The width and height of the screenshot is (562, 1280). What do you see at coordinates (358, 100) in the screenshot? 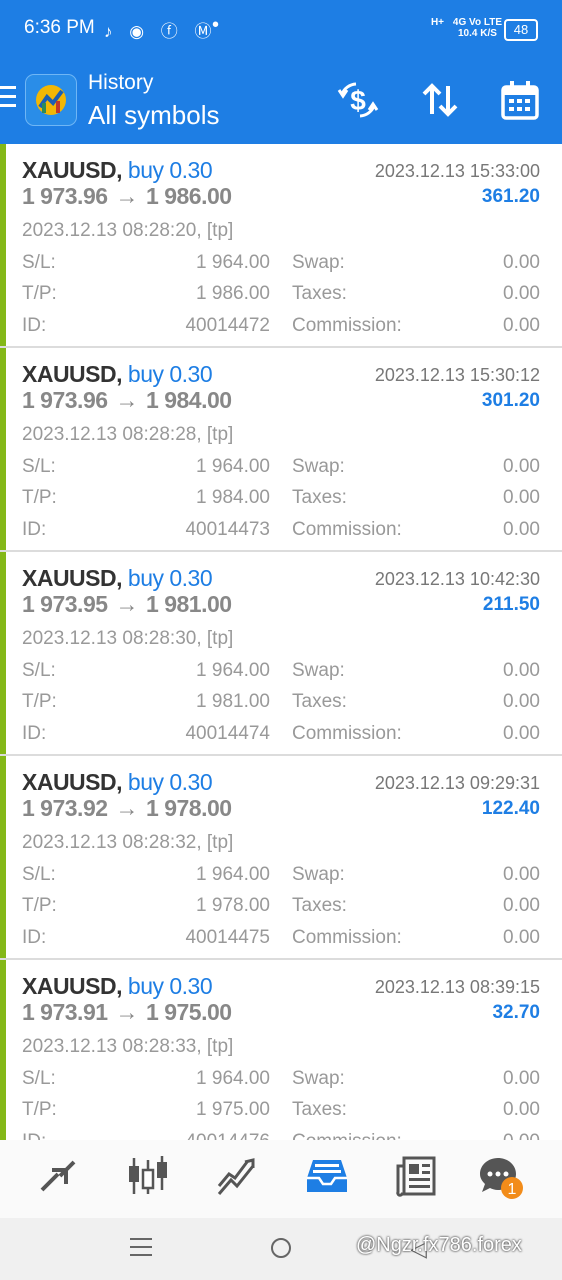
I see `dollar-exchange-icon: $` at bounding box center [358, 100].